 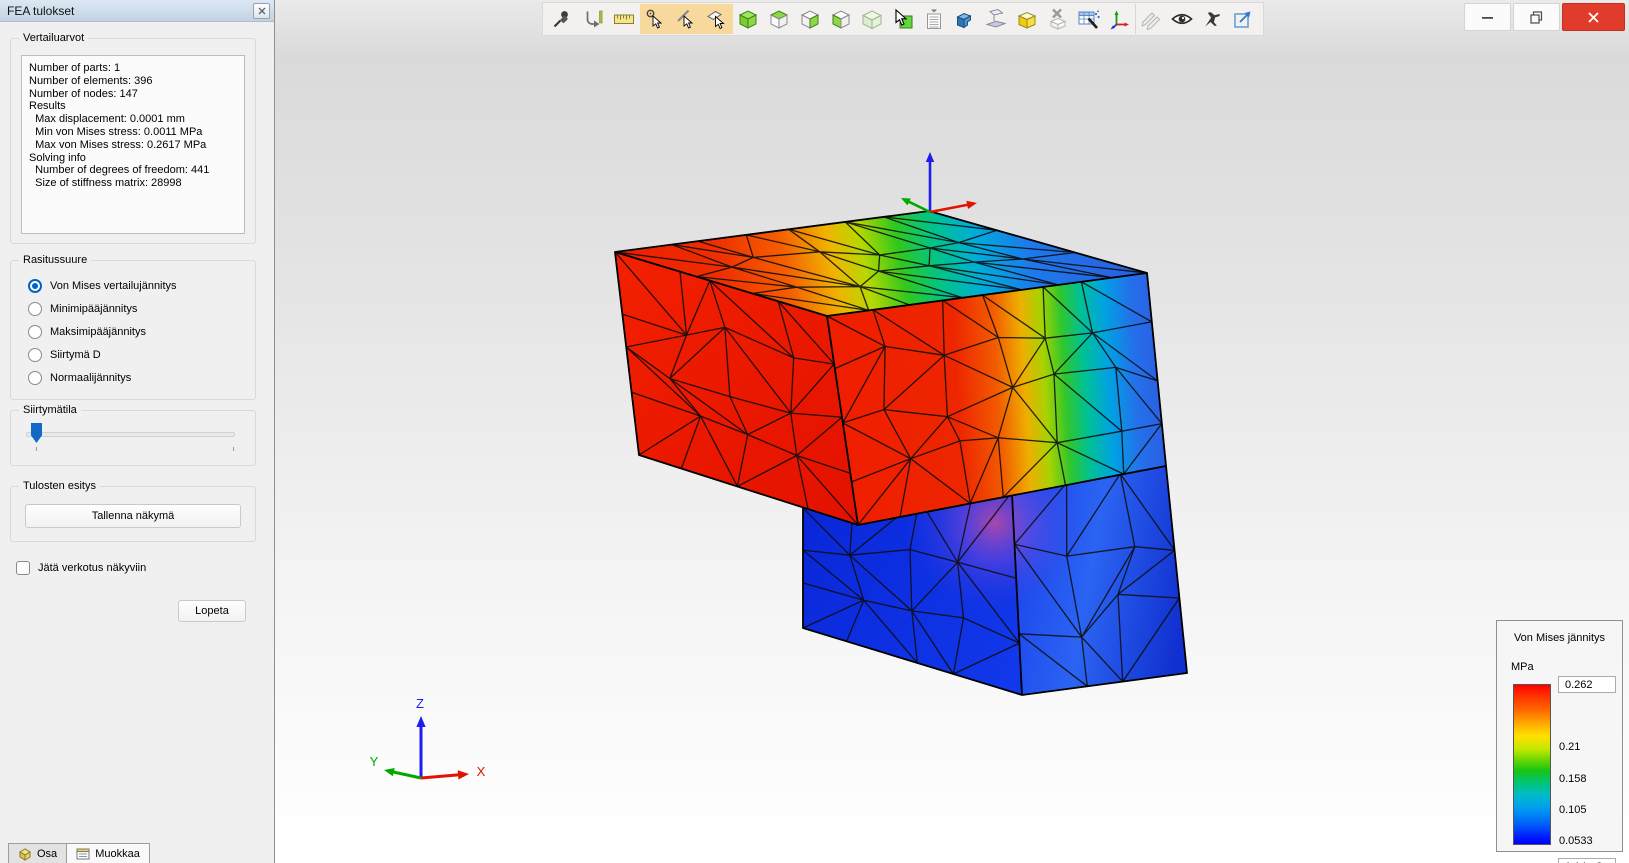 What do you see at coordinates (1181, 19) in the screenshot?
I see `visibility-icon` at bounding box center [1181, 19].